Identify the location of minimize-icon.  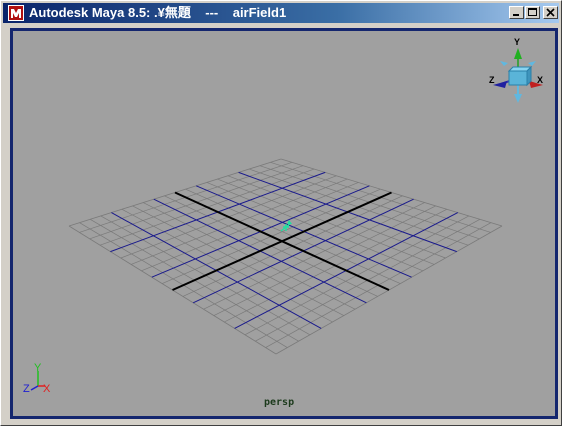
(516, 15).